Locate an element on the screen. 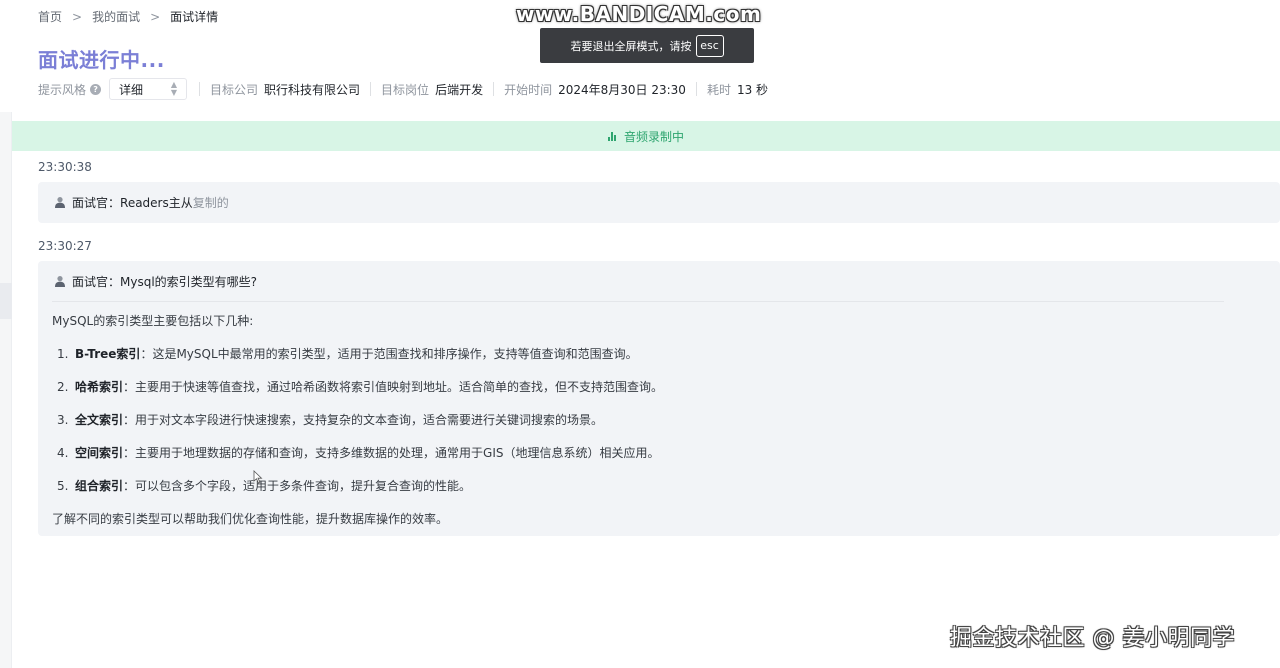 Image resolution: width=1280 pixels, height=668 pixels. question-line: 面试官： Readers主从 复制的 is located at coordinates (659, 202).